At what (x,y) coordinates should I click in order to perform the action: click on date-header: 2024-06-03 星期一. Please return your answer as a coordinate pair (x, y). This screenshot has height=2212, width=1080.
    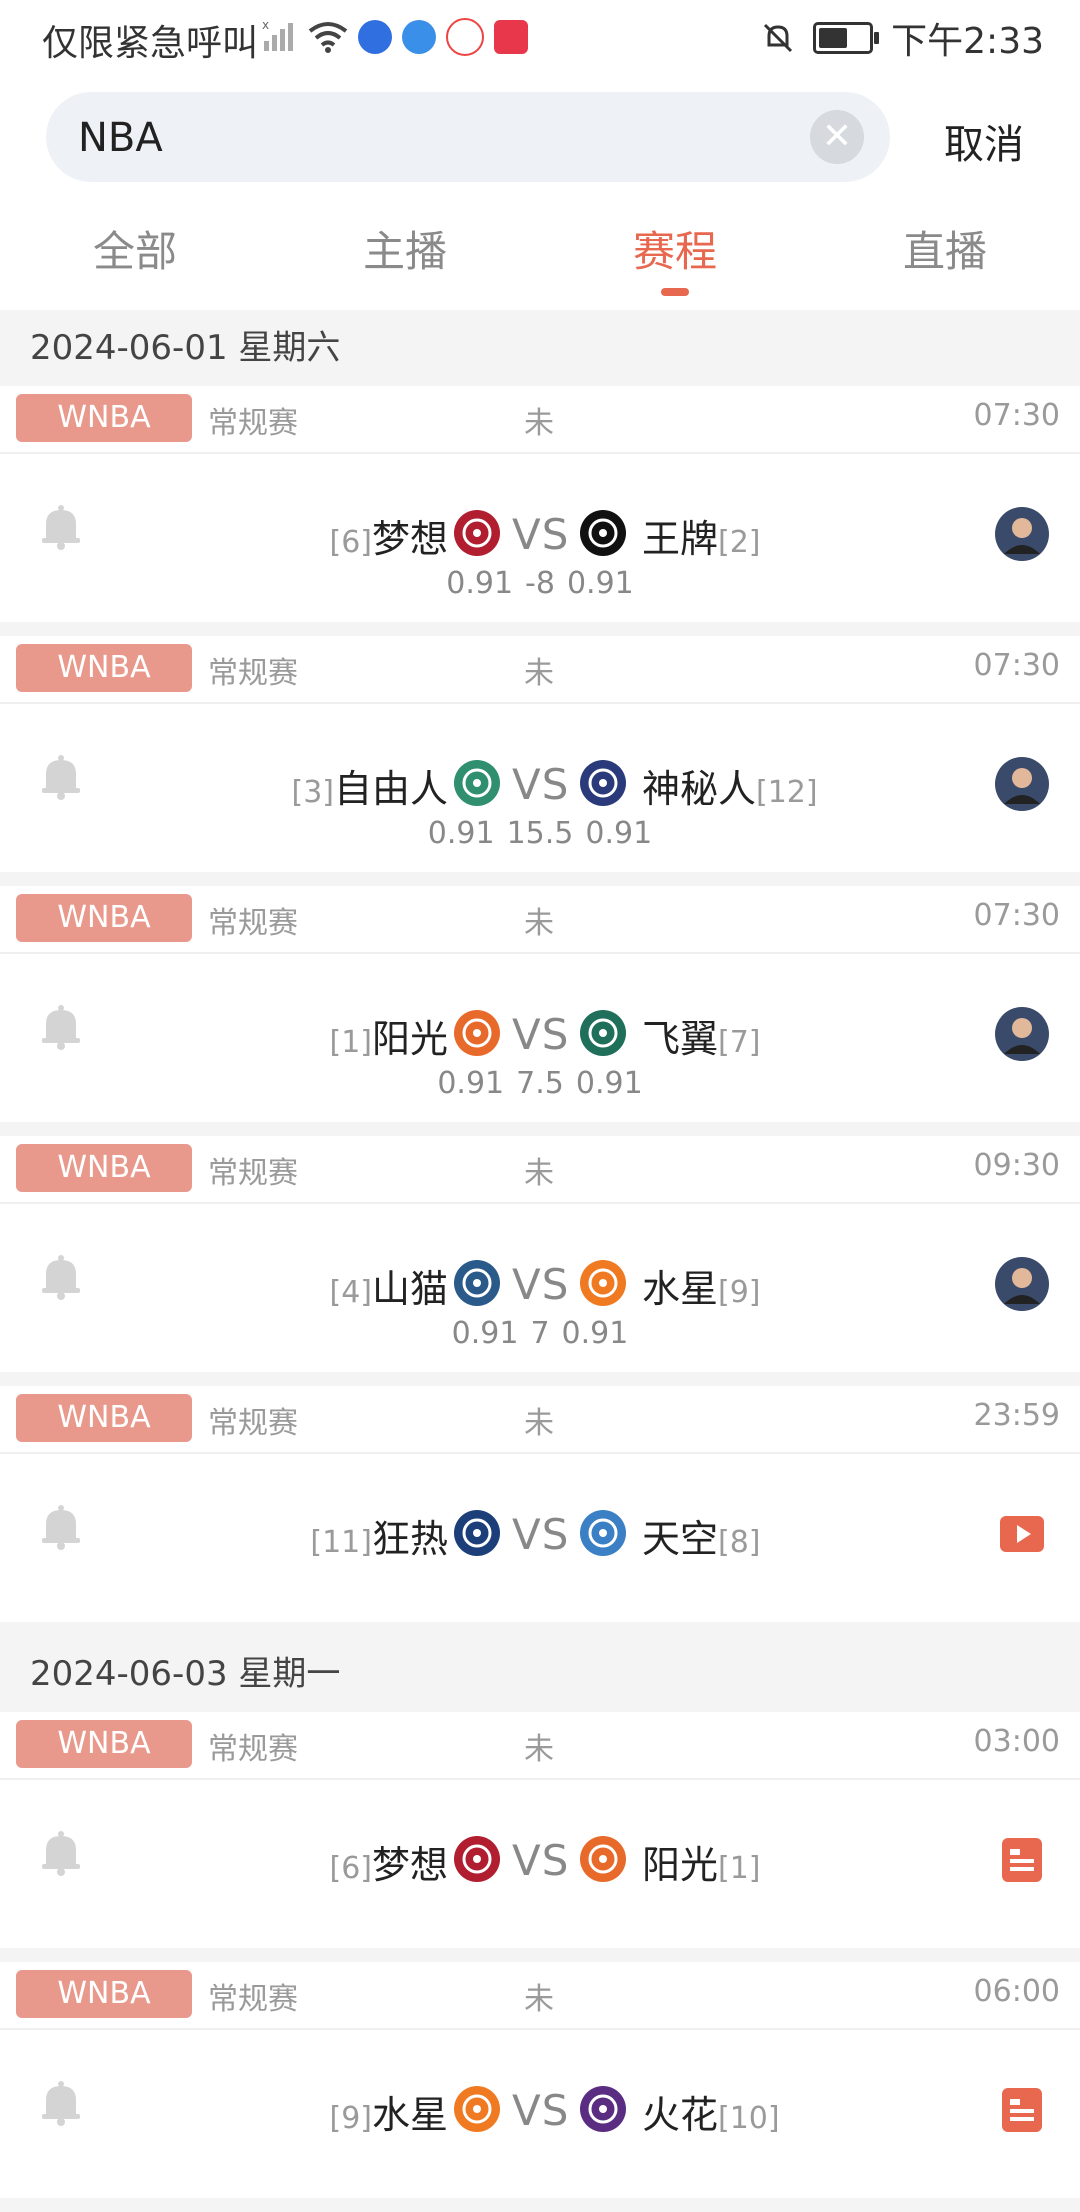
    Looking at the image, I should click on (540, 1674).